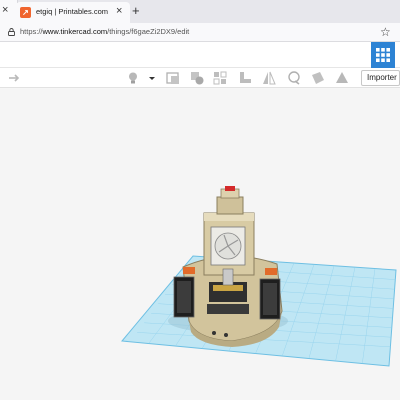 Image resolution: width=400 pixels, height=400 pixels. What do you see at coordinates (133, 78) in the screenshot?
I see `lightbulb-icon` at bounding box center [133, 78].